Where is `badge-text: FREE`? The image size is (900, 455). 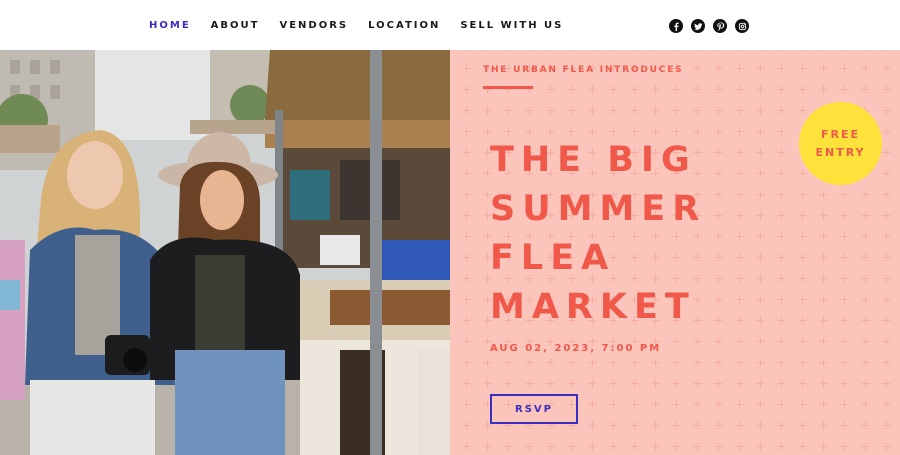 badge-text: FREE is located at coordinates (840, 134).